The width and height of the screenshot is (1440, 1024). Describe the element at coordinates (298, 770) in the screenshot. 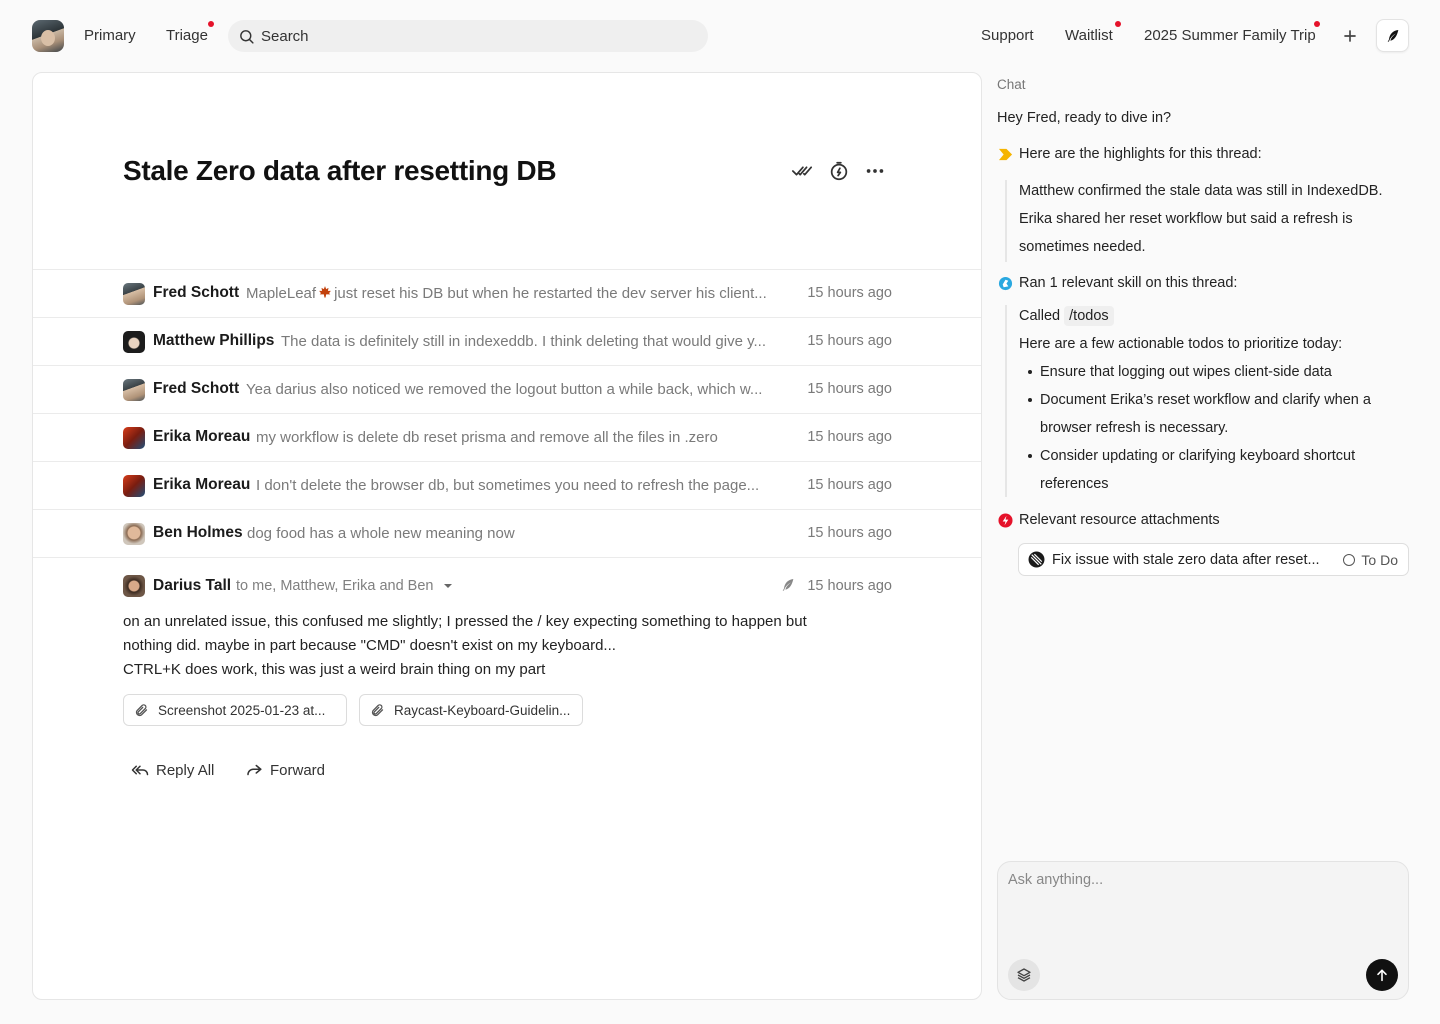

I see `forward-label: Forward` at that location.